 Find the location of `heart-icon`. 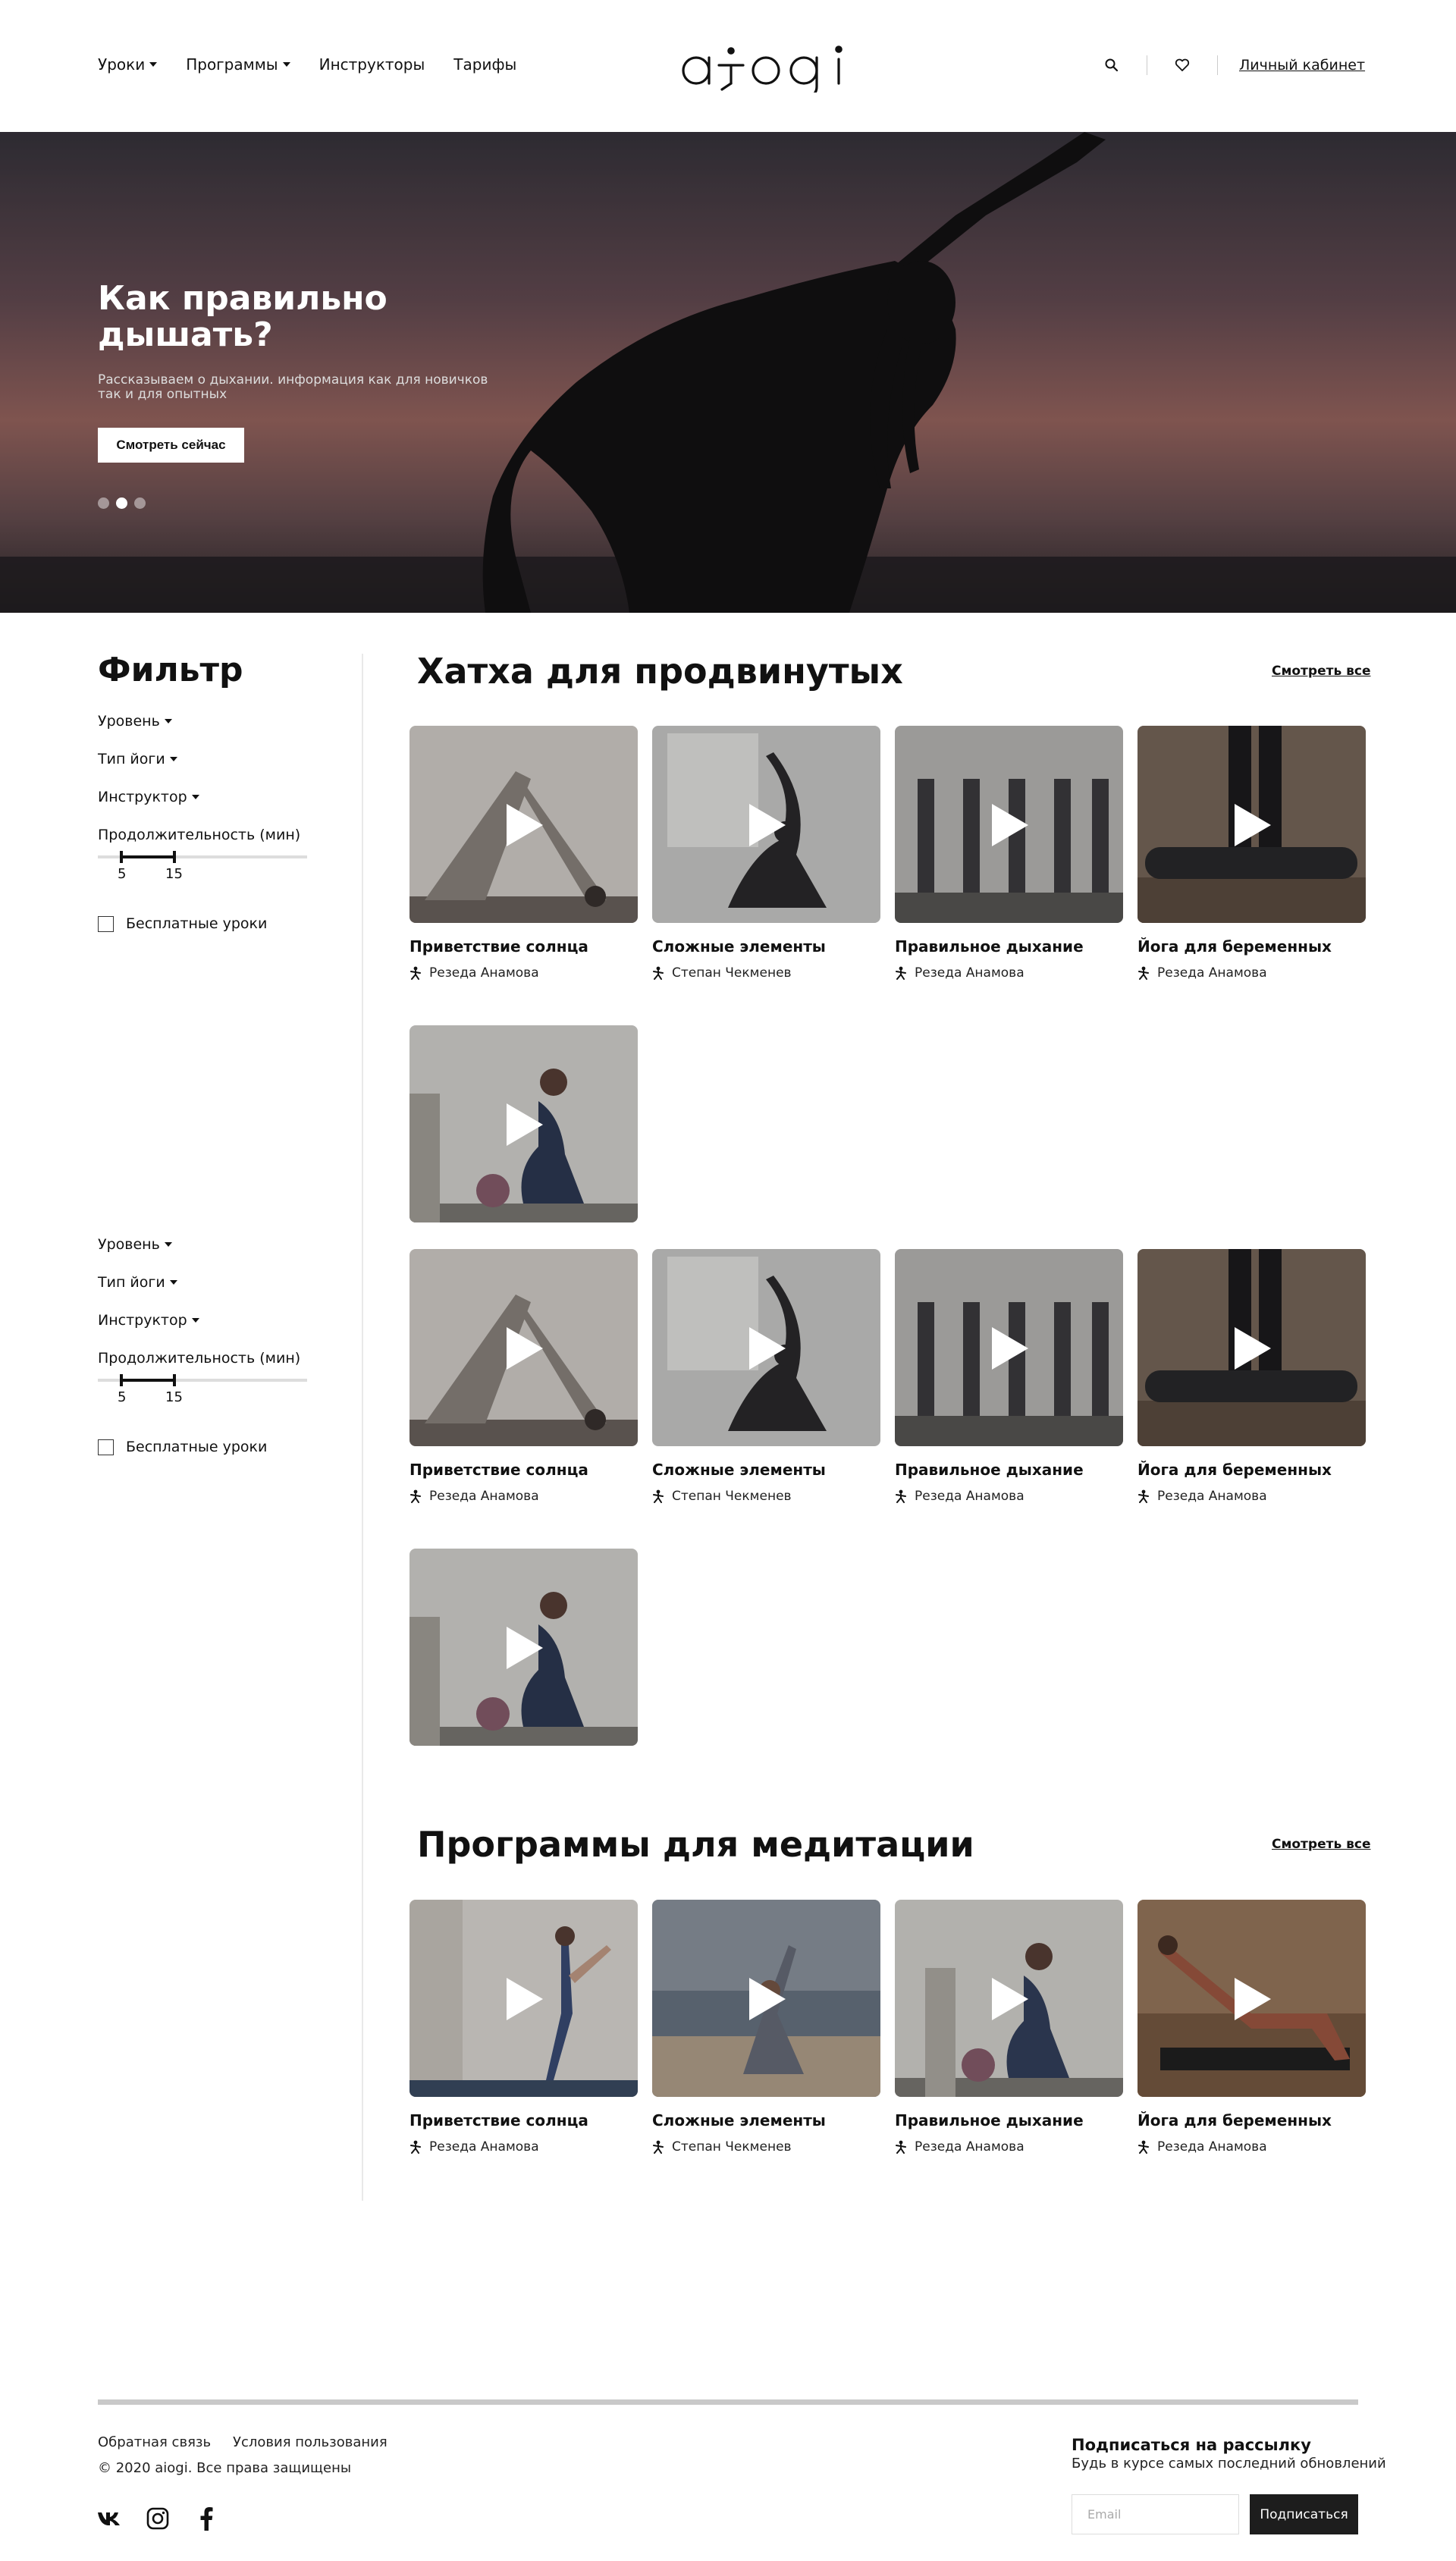

heart-icon is located at coordinates (1182, 65).